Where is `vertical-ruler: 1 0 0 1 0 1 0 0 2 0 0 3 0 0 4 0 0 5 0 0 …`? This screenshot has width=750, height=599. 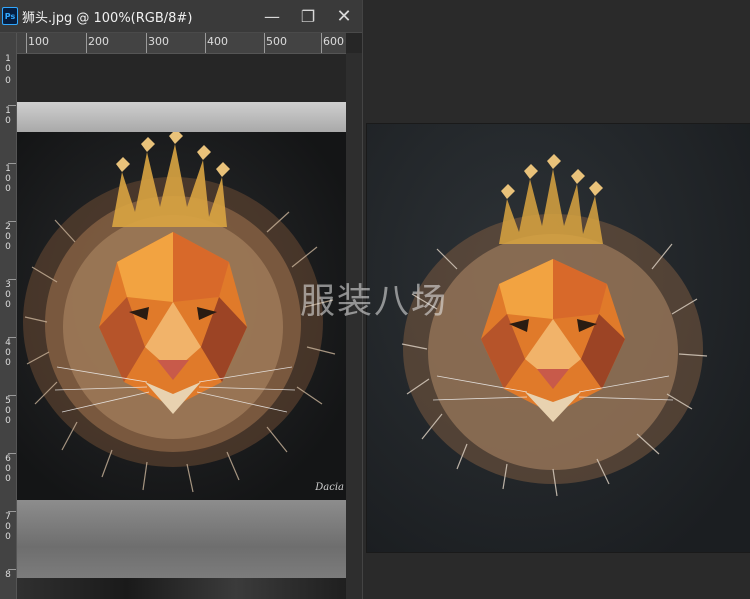 vertical-ruler: 1 0 0 1 0 1 0 0 2 0 0 3 0 0 4 0 0 5 0 0 … is located at coordinates (8, 316).